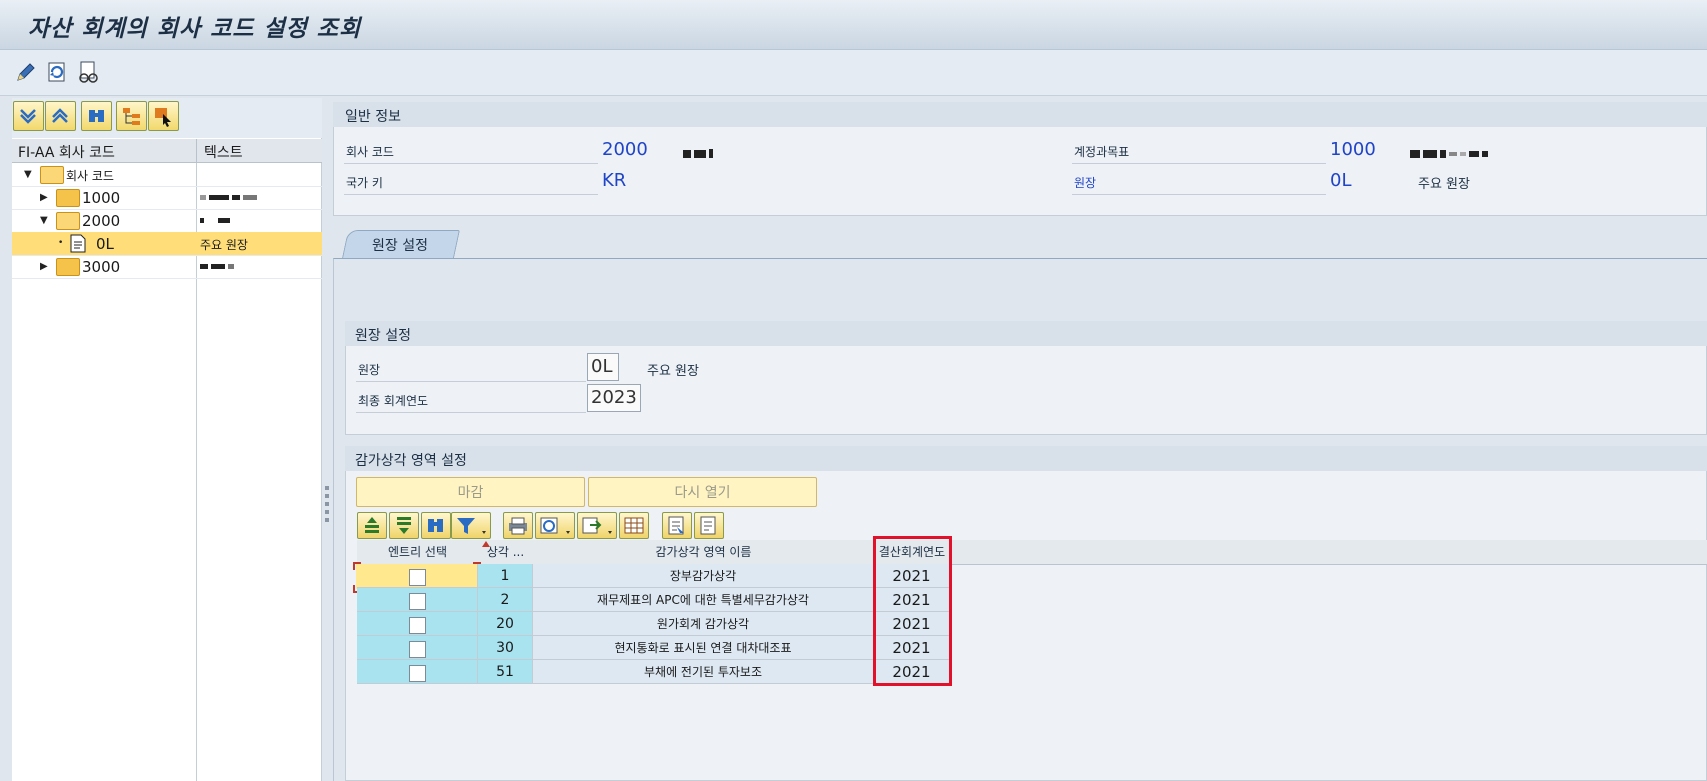 The image size is (1707, 781). I want to click on depr-area-name-cell: 재무제표의 APC에 대한 특별세무감가상각, so click(703, 600).